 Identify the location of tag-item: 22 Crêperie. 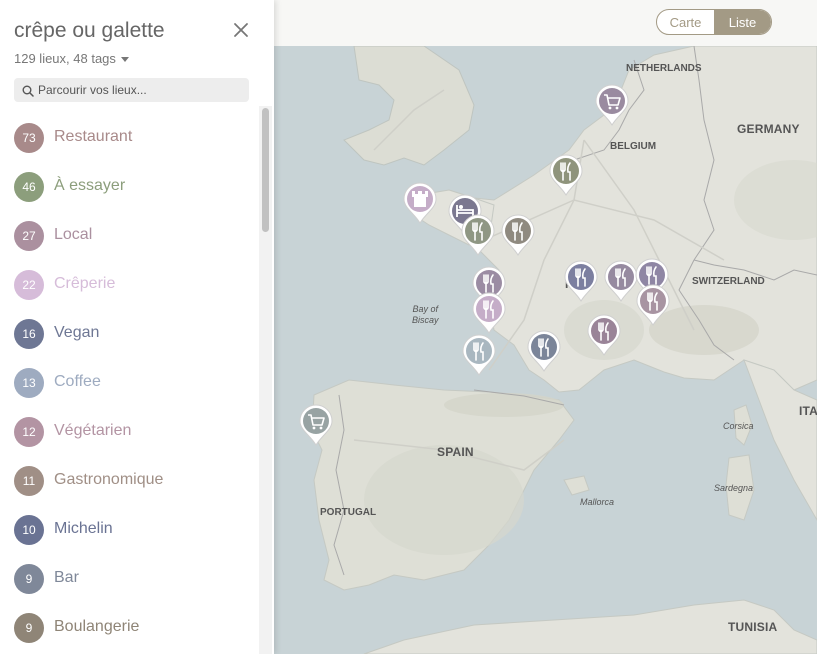
(129, 284).